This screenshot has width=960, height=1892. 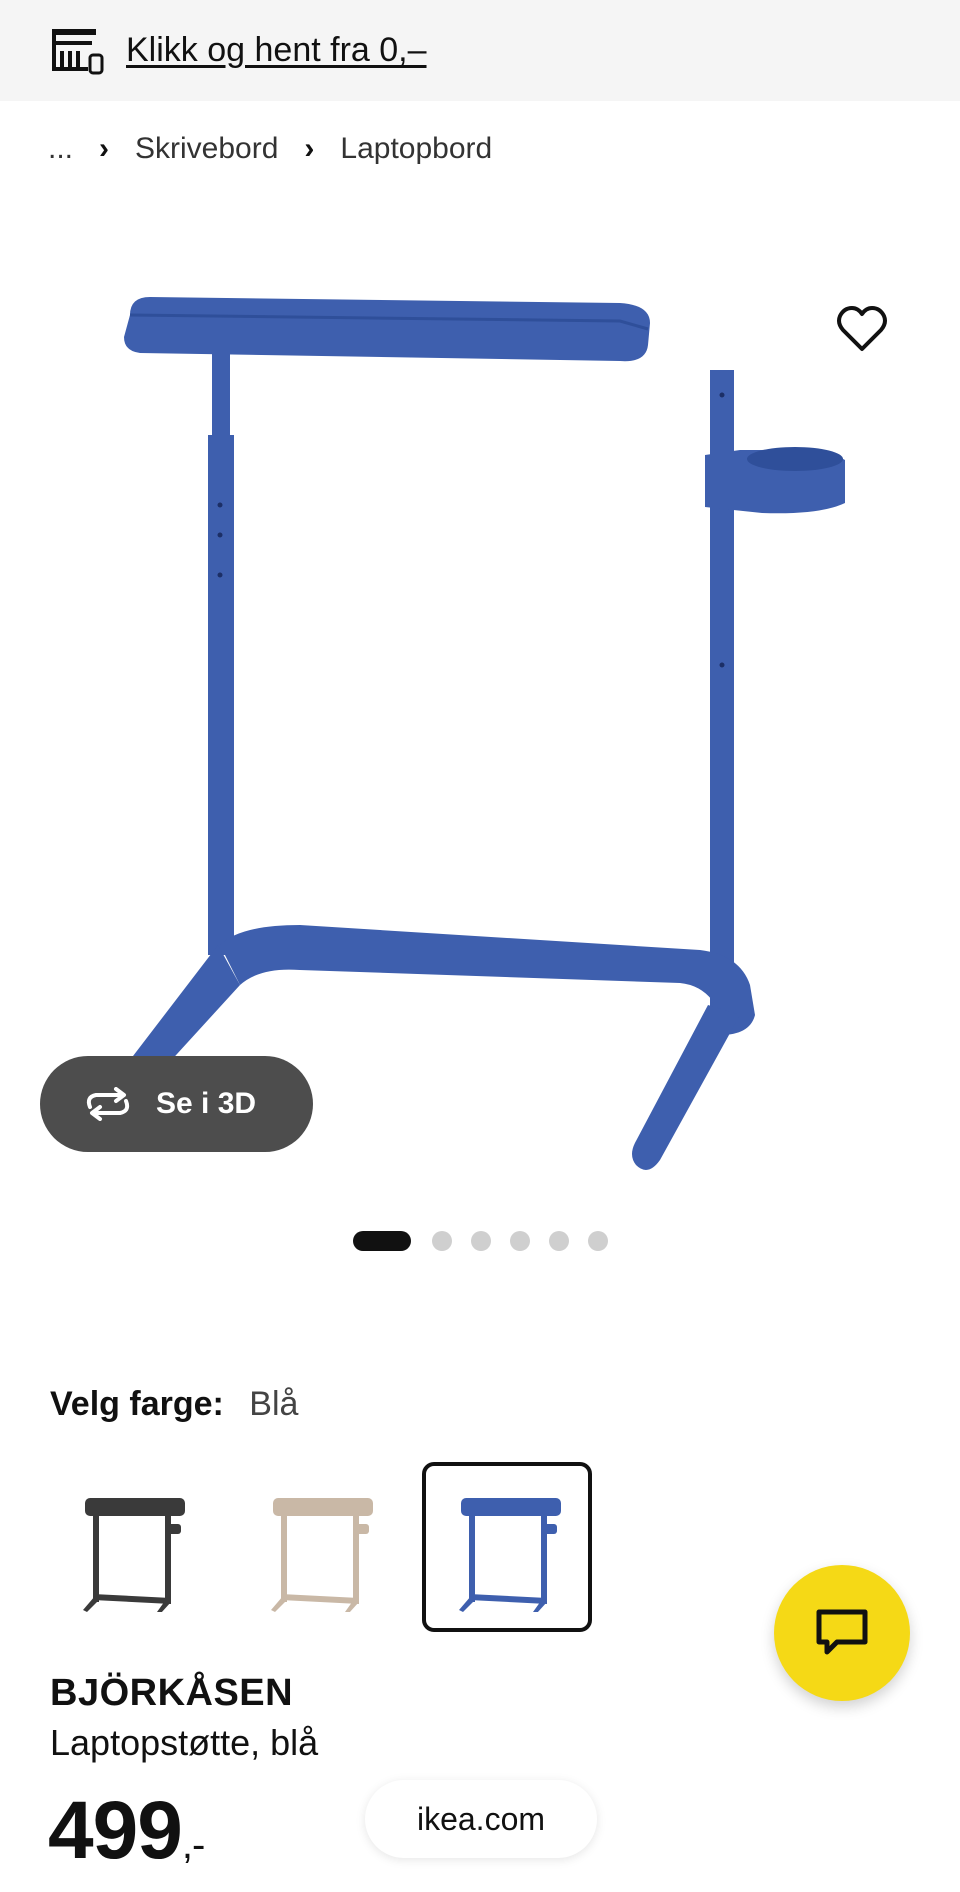 I want to click on color-picker: Velg farge: Blå, so click(x=174, y=1404).